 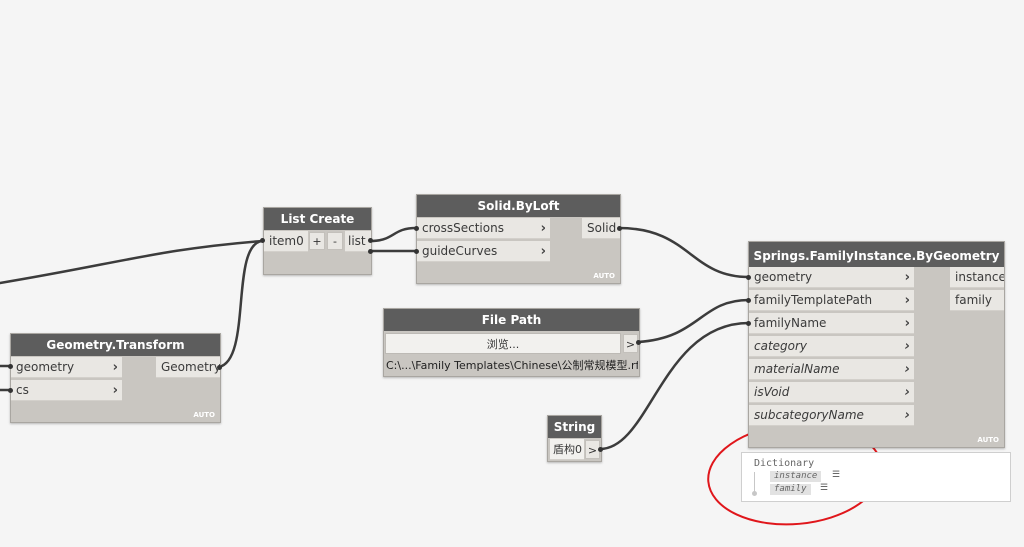 I want to click on port-label: cs, so click(x=22, y=390).